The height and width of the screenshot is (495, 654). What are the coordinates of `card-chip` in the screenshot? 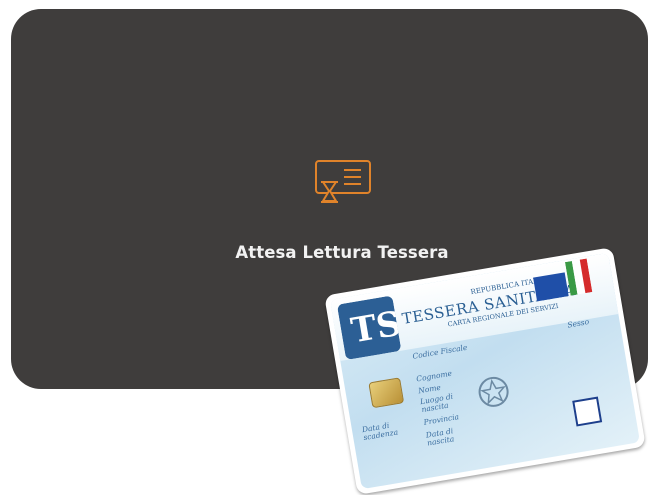 It's located at (386, 393).